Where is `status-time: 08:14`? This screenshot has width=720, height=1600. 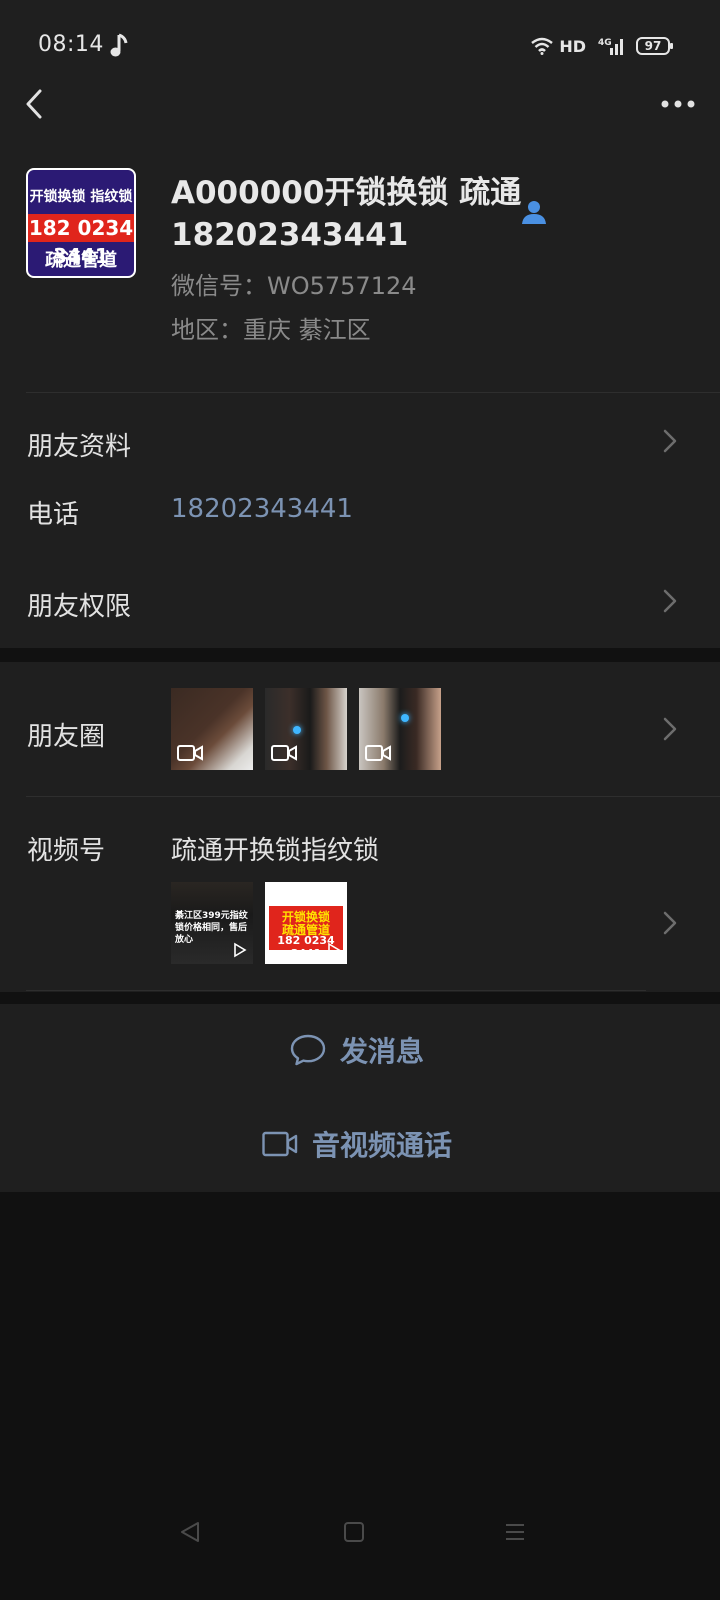 status-time: 08:14 is located at coordinates (71, 44).